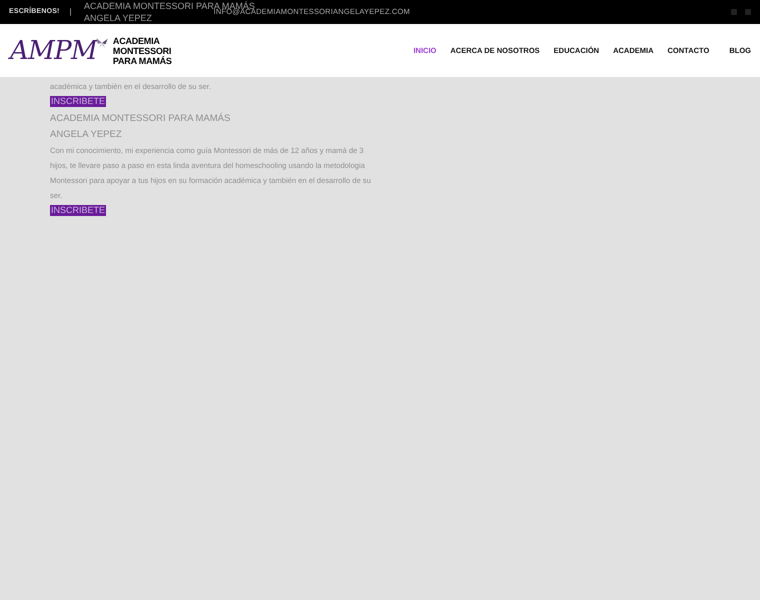 The height and width of the screenshot is (600, 760). I want to click on logo-text: PARA MAMÁS, so click(142, 61).